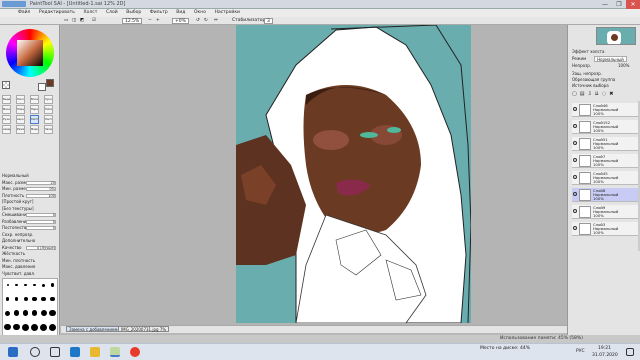 Image resolution: width=640 pixels, height=360 pixels. I want to click on start-icon, so click(13, 352).